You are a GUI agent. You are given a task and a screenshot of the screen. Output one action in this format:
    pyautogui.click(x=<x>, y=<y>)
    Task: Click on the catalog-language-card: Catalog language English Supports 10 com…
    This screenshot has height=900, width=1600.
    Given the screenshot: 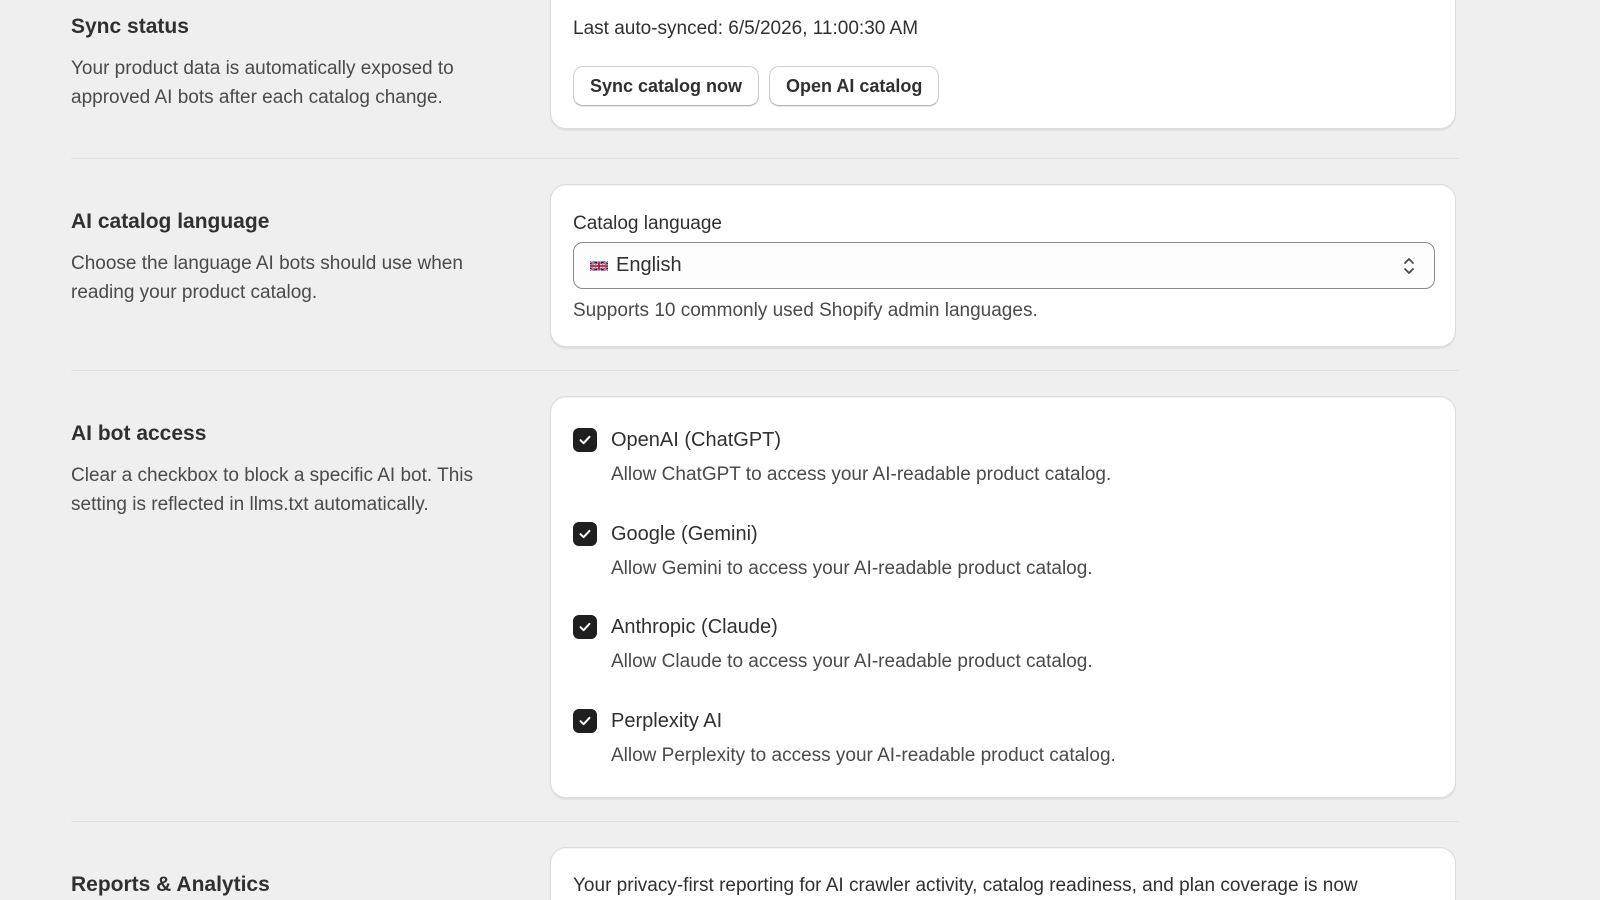 What is the action you would take?
    pyautogui.click(x=1003, y=265)
    